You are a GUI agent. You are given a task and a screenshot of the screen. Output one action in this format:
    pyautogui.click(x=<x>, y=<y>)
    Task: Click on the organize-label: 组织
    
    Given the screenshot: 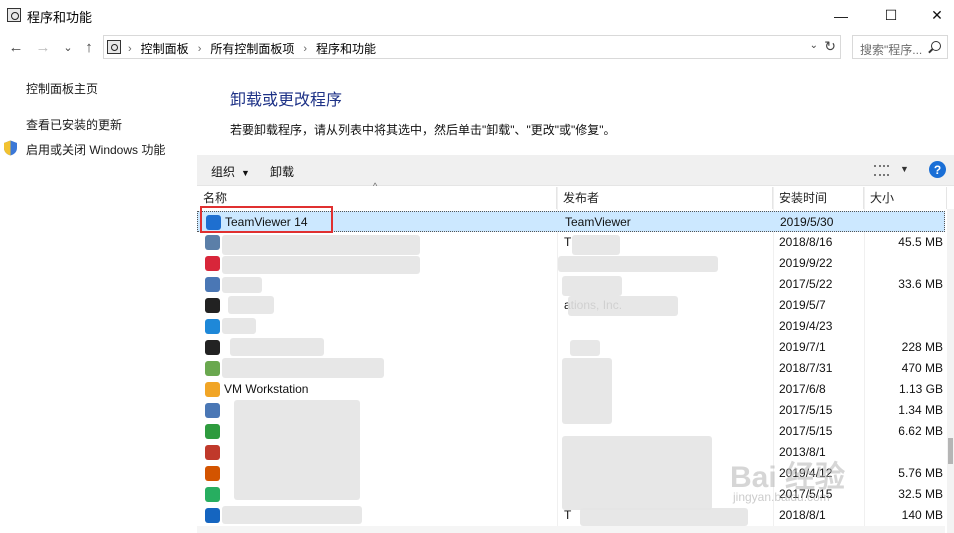 What is the action you would take?
    pyautogui.click(x=223, y=172)
    